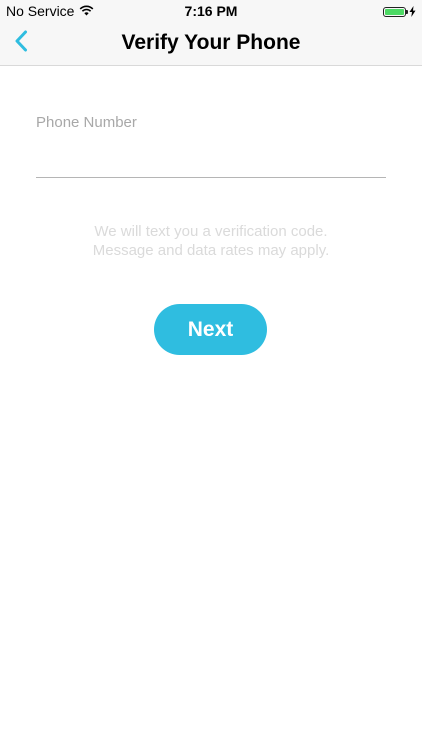 Image resolution: width=422 pixels, height=750 pixels. Describe the element at coordinates (211, 231) in the screenshot. I see `hint-line-1: We will text you a verification code.` at that location.